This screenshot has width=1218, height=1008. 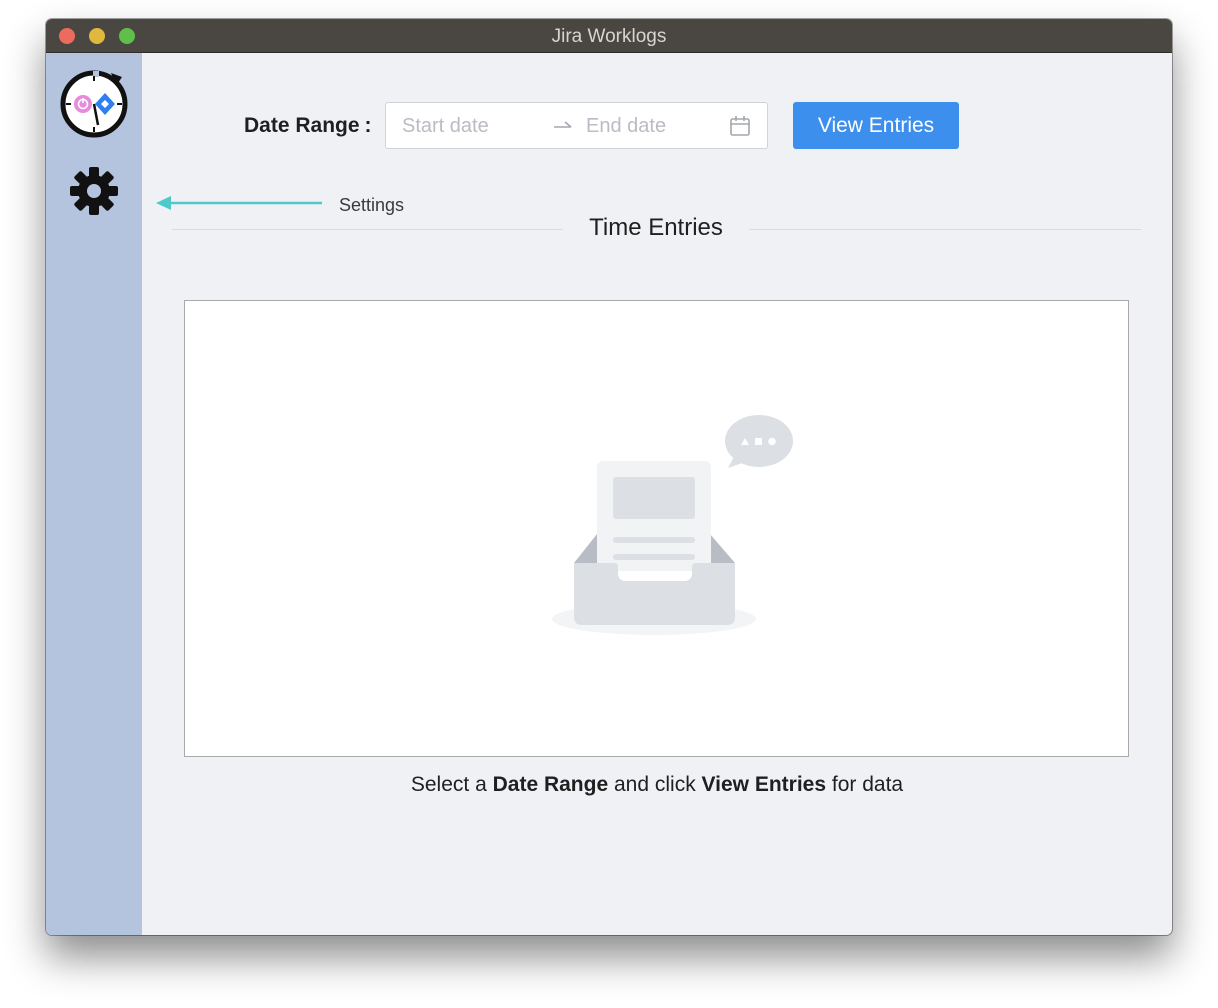 What do you see at coordinates (95, 103) in the screenshot?
I see `stopwatch-jira-logo-icon` at bounding box center [95, 103].